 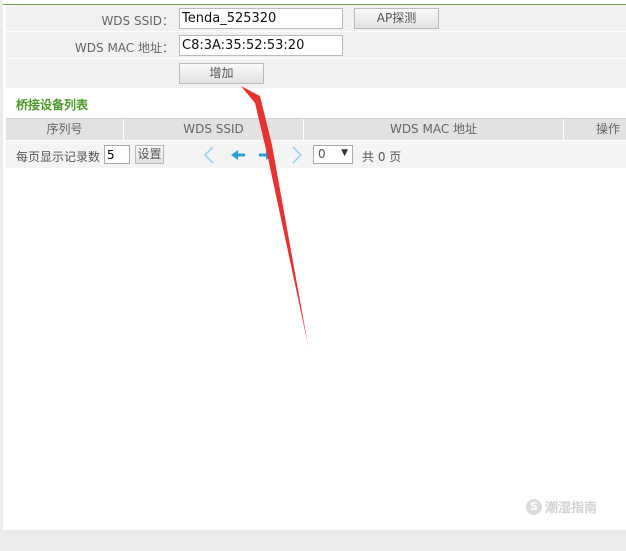 I want to click on chevron-down-icon: ▼, so click(x=344, y=153).